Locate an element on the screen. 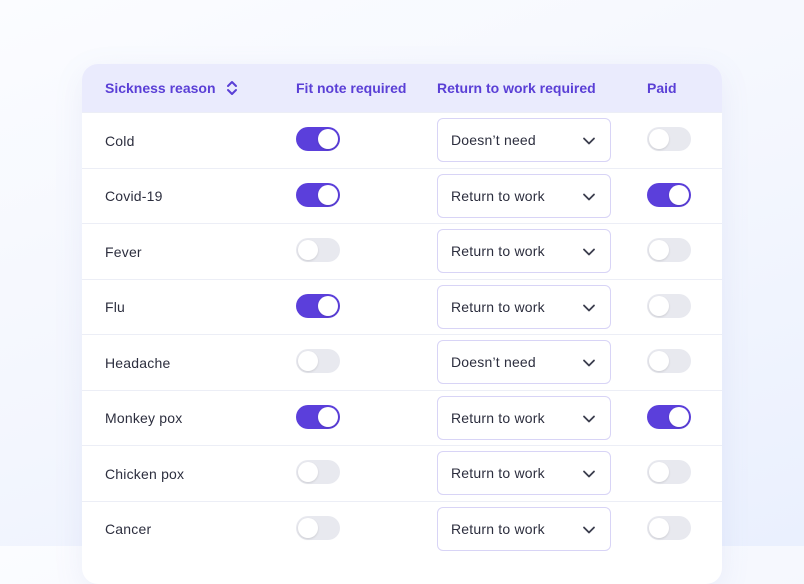 Image resolution: width=804 pixels, height=584 pixels. header-return-to-work: Return to work required is located at coordinates (516, 88).